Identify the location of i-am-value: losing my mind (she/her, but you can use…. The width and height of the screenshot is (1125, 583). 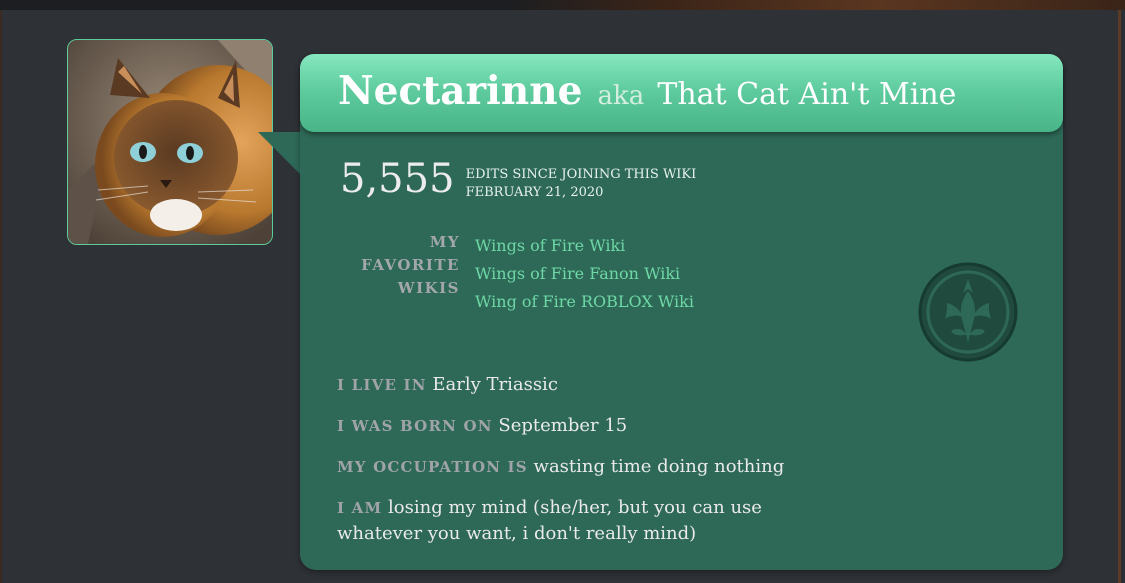
(549, 520).